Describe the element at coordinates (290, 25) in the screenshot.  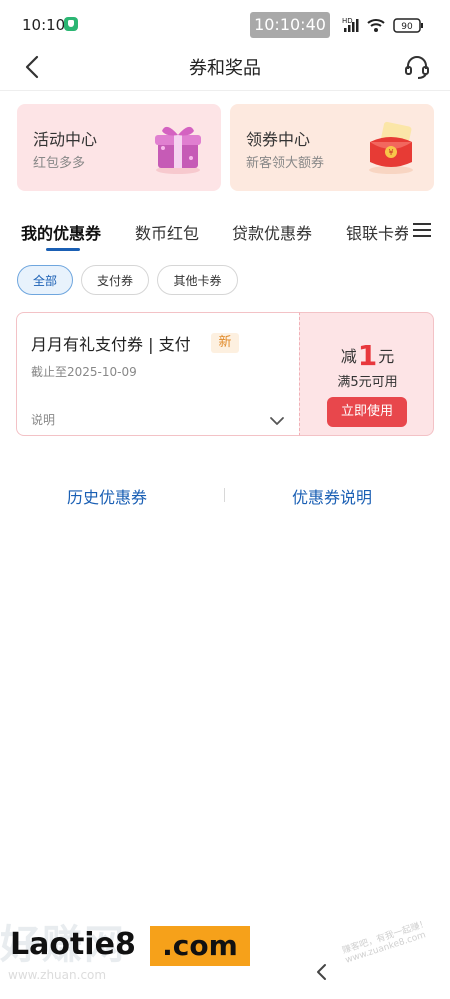
I see `clock-overlay: 10:10:40` at that location.